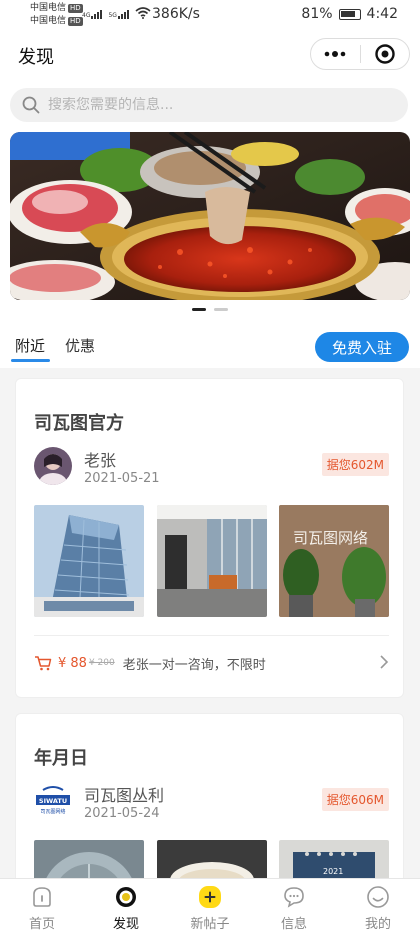 Image resolution: width=420 pixels, height=933 pixels. I want to click on tabbar-item-home: 首页, so click(42, 906).